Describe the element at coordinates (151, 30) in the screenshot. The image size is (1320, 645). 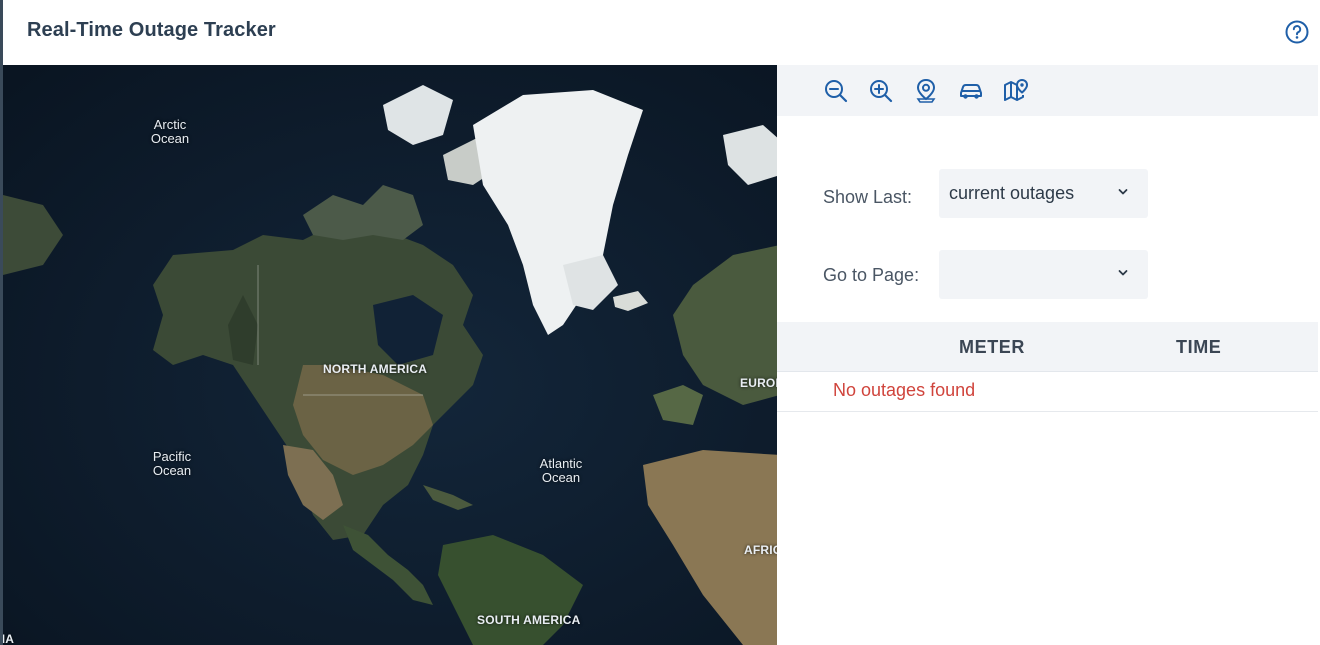
I see `page-title: Real-Time Outage Tracker` at that location.